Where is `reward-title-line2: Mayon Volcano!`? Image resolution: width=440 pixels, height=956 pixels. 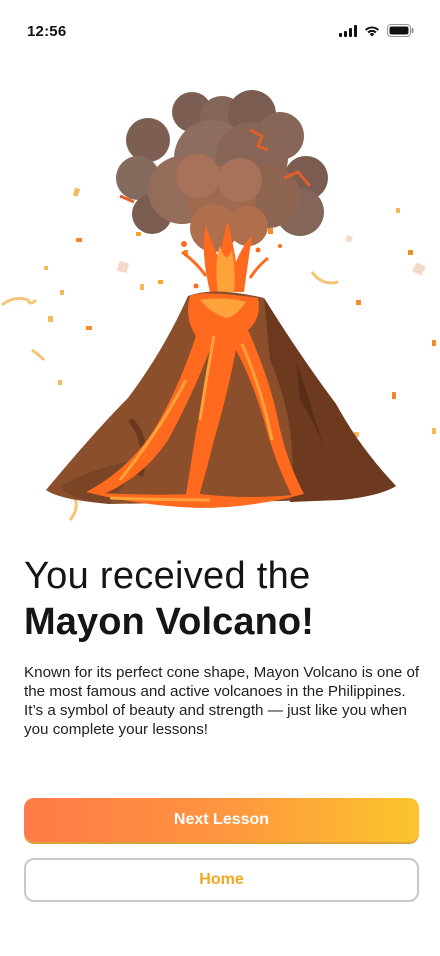
reward-title-line2: Mayon Volcano! is located at coordinates (169, 622).